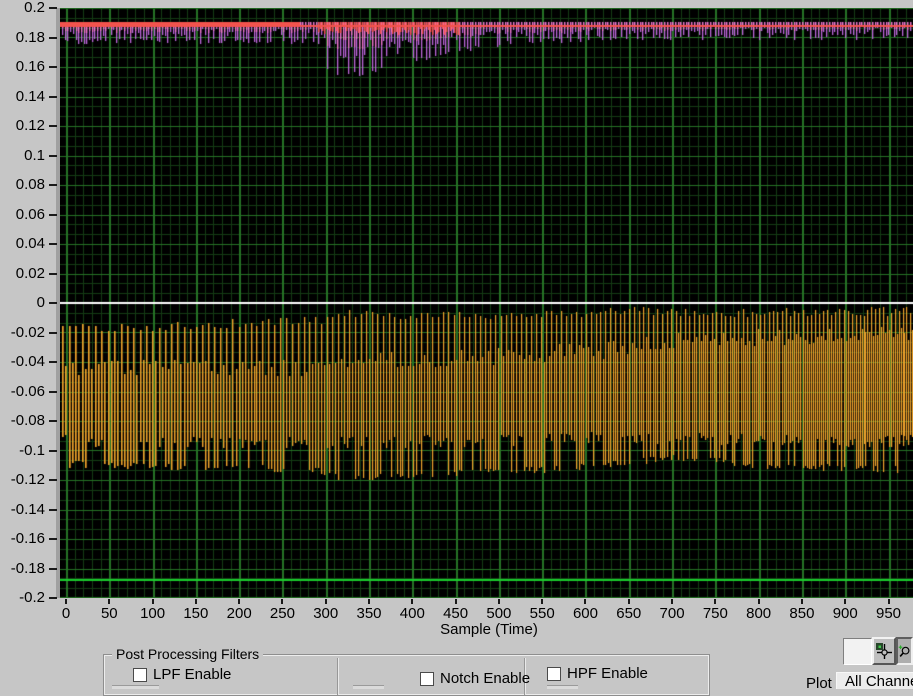 This screenshot has width=913, height=696. Describe the element at coordinates (22, 362) in the screenshot. I see `y-tick-label: -0.04` at that location.